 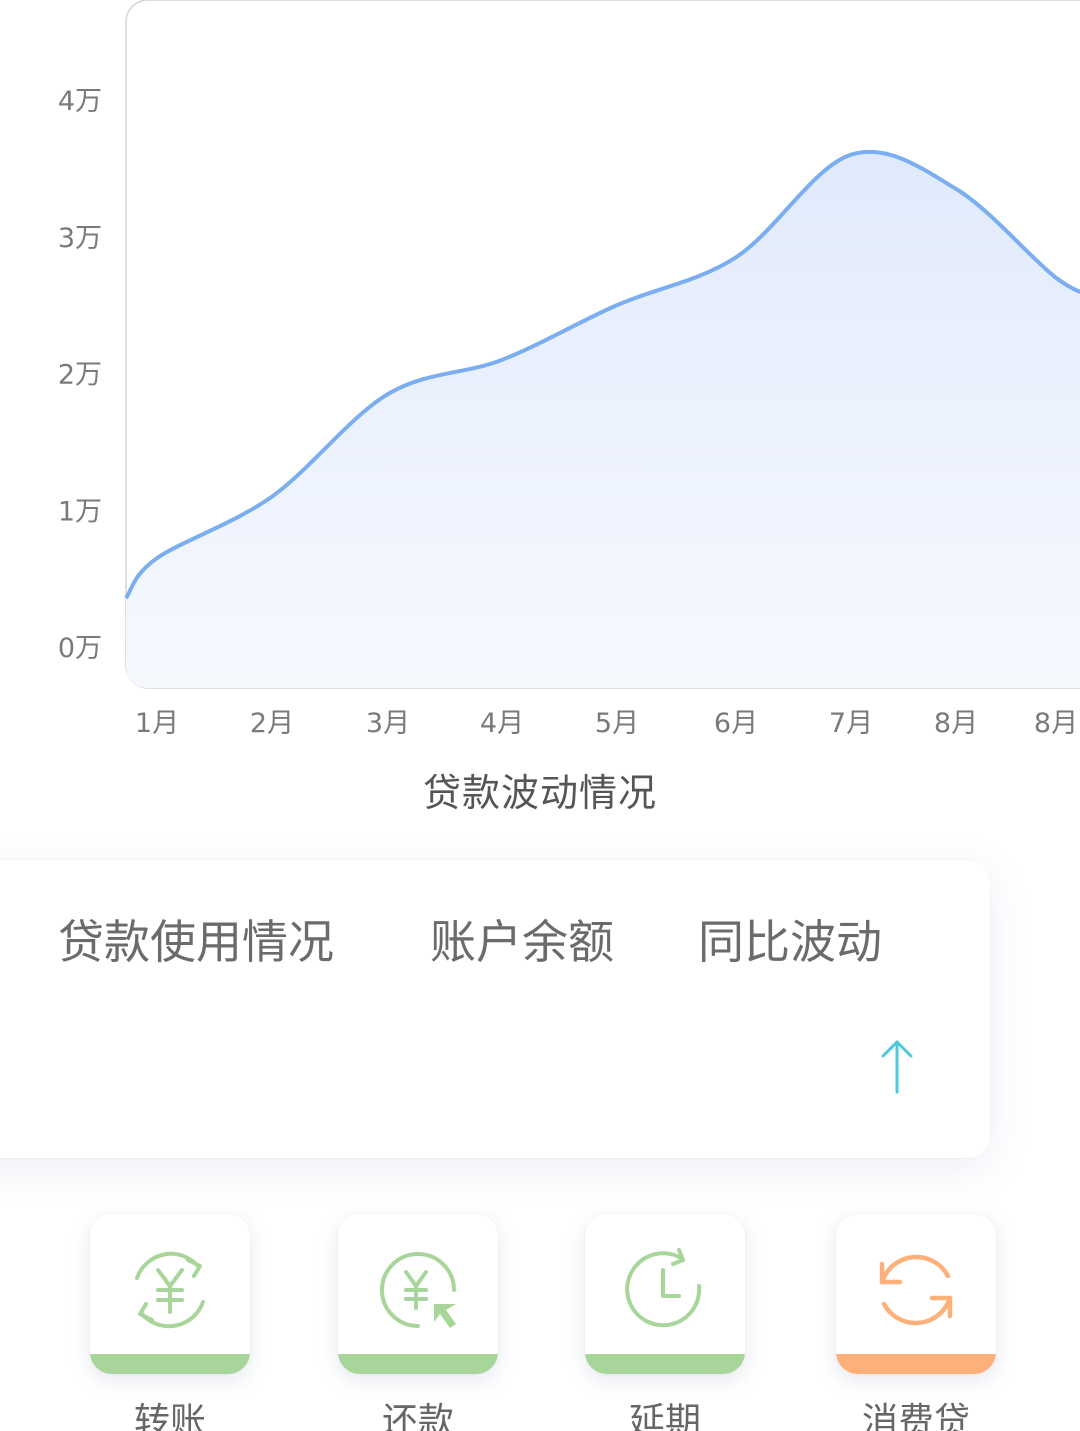 I want to click on stat-label-account-balance: 账户余额, so click(x=522, y=939).